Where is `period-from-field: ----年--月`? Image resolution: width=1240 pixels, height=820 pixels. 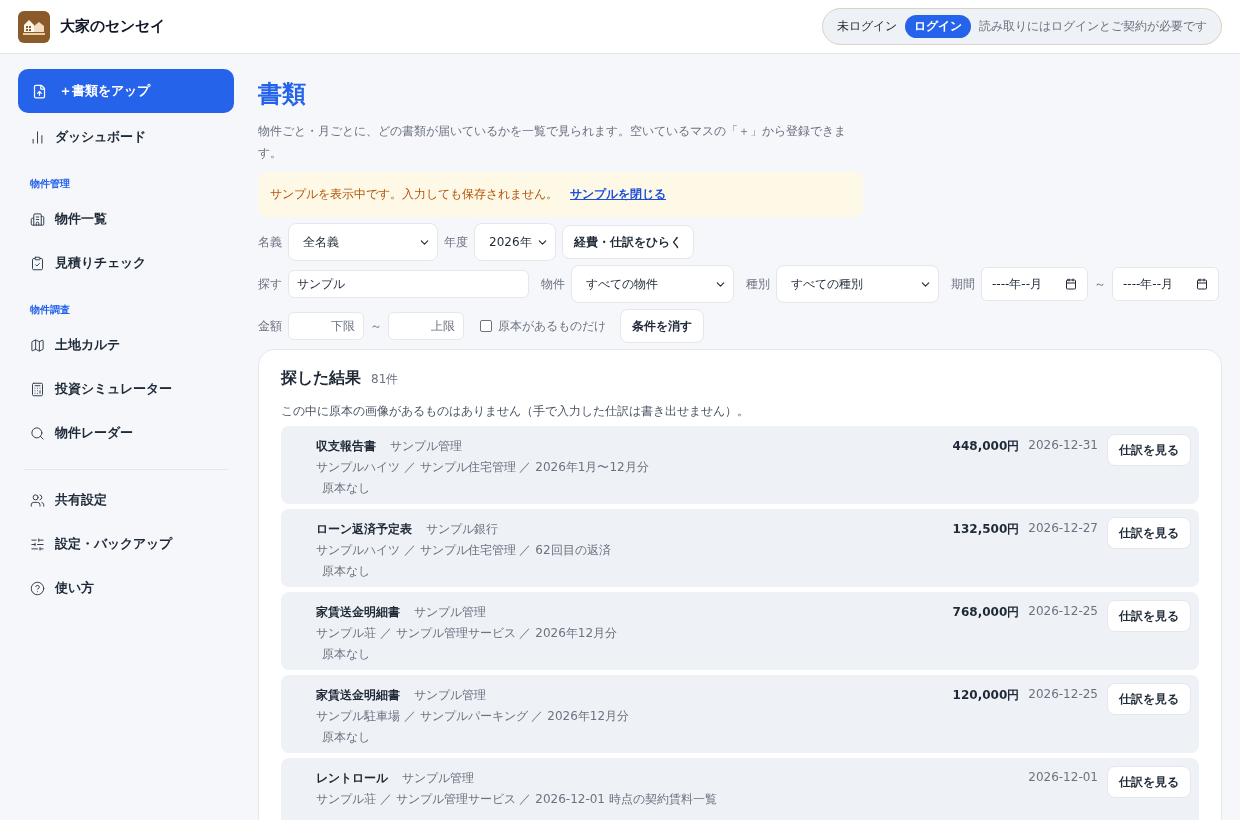 period-from-field: ----年--月 is located at coordinates (1034, 284).